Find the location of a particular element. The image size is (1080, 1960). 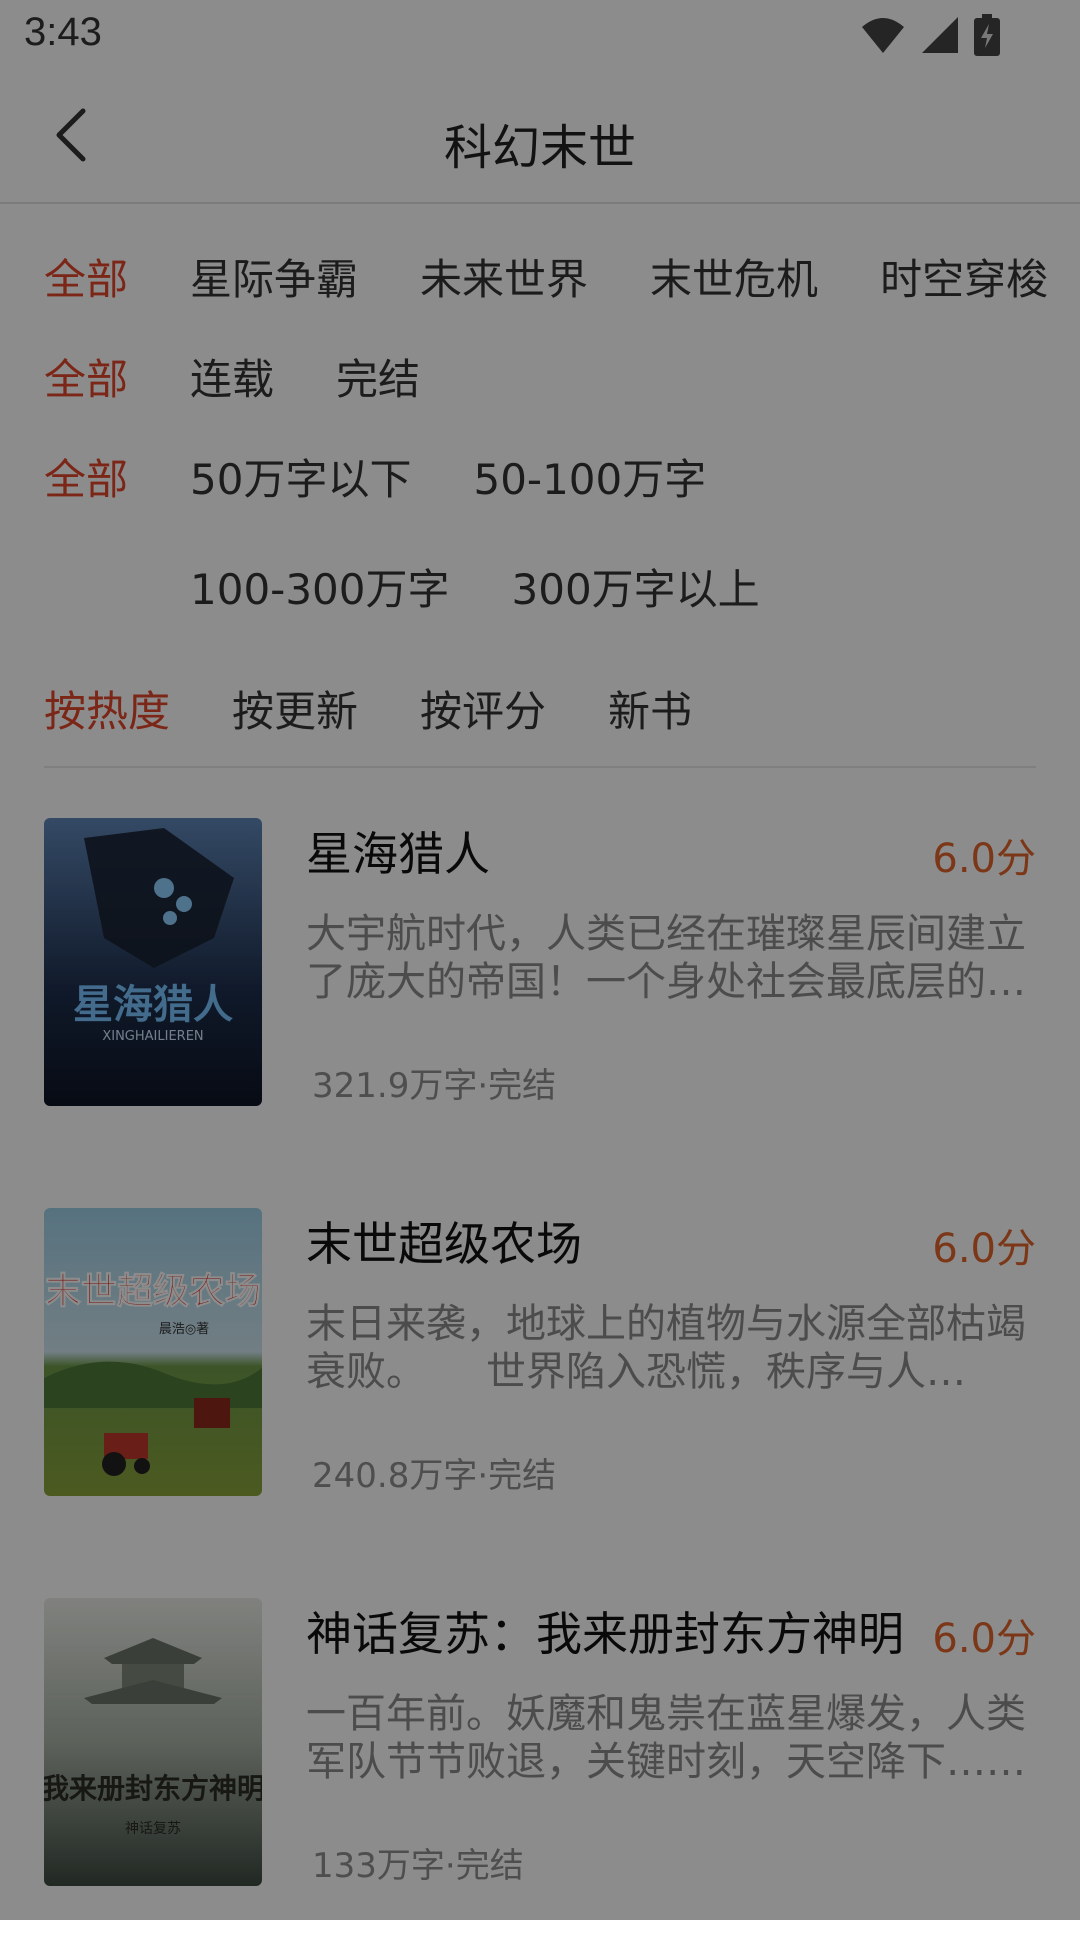

app-header: 科幻末世 is located at coordinates (540, 138).